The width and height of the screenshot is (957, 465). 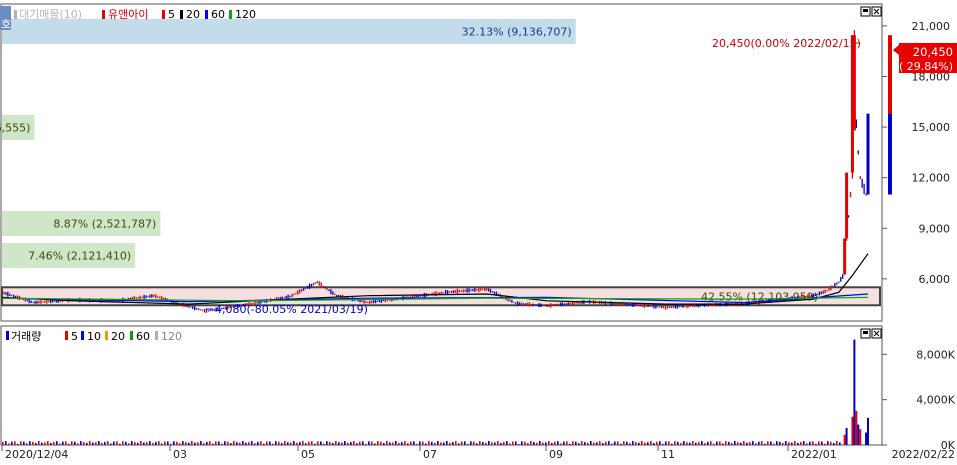 I want to click on legend-v10-marker, so click(x=82, y=335).